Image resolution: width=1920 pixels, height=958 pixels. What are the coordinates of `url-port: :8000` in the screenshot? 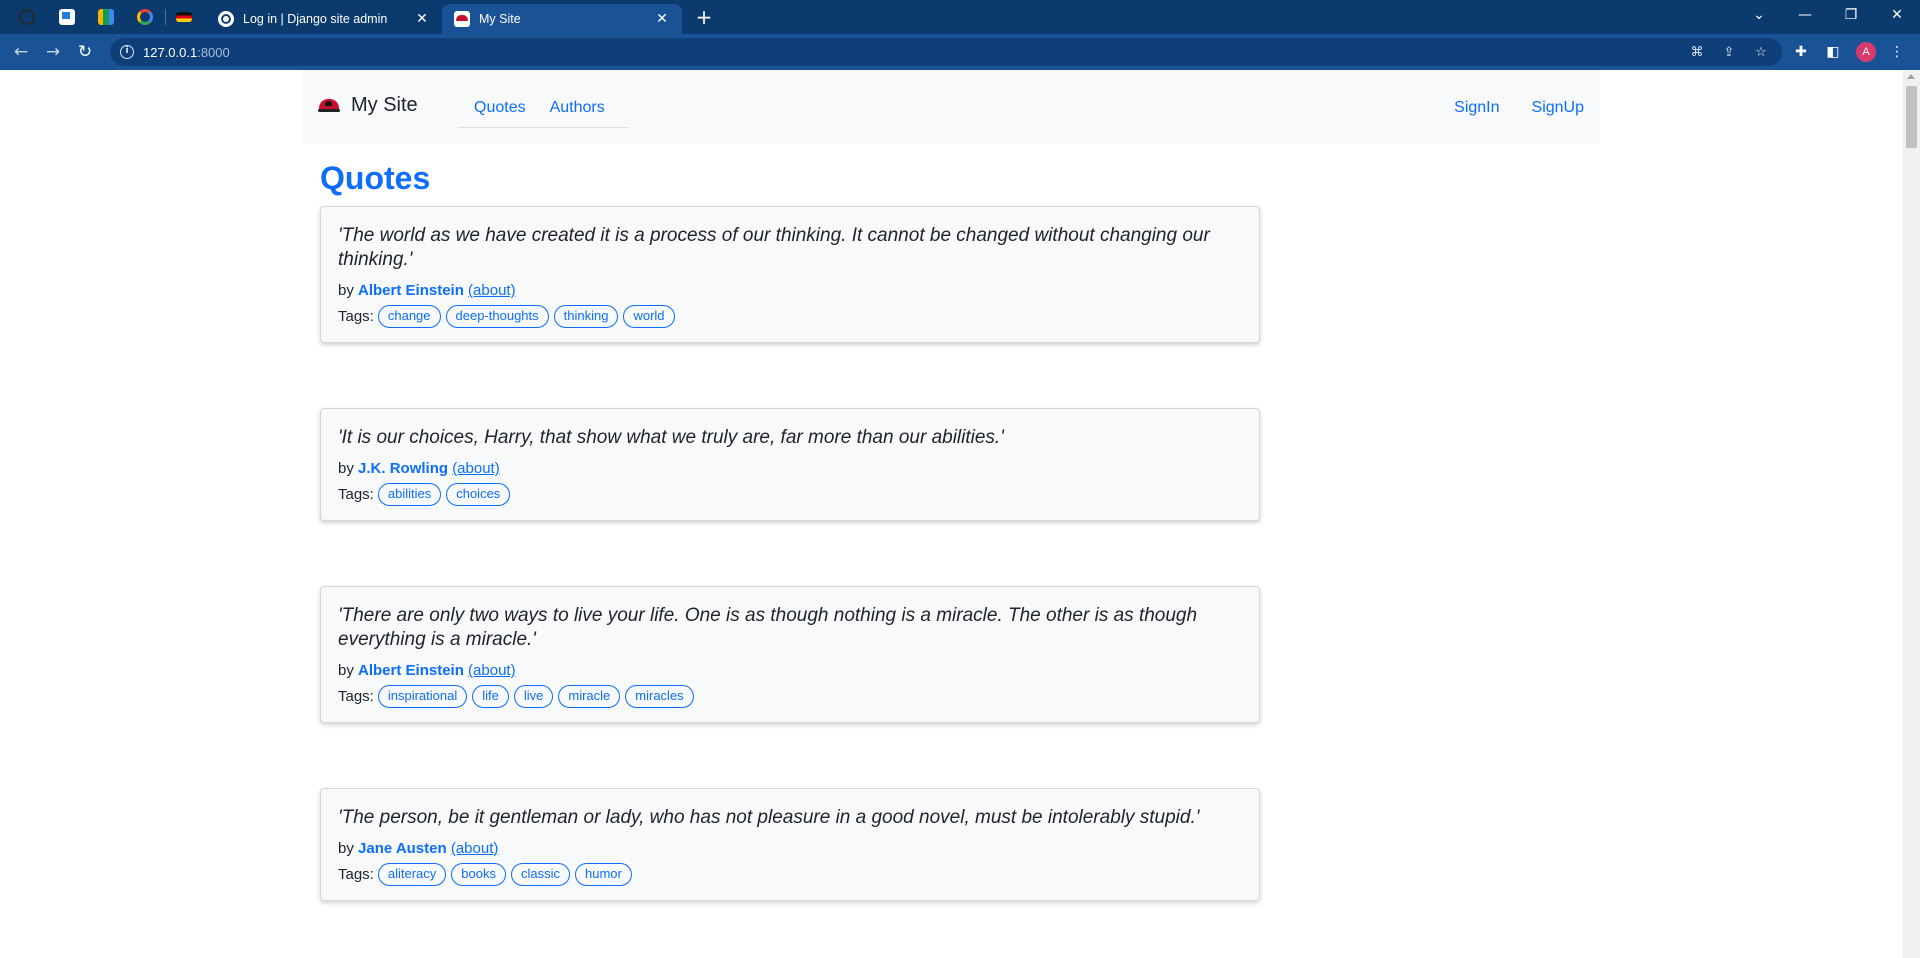 It's located at (213, 52).